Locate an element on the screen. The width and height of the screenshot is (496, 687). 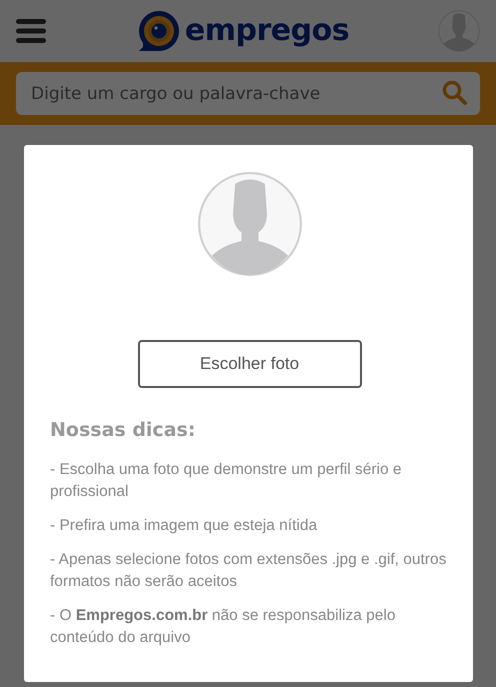
tip-text: - Apenas selecione fotos com extensões .jpg e .gif, outros formatos não serão aceitos is located at coordinates (249, 571).